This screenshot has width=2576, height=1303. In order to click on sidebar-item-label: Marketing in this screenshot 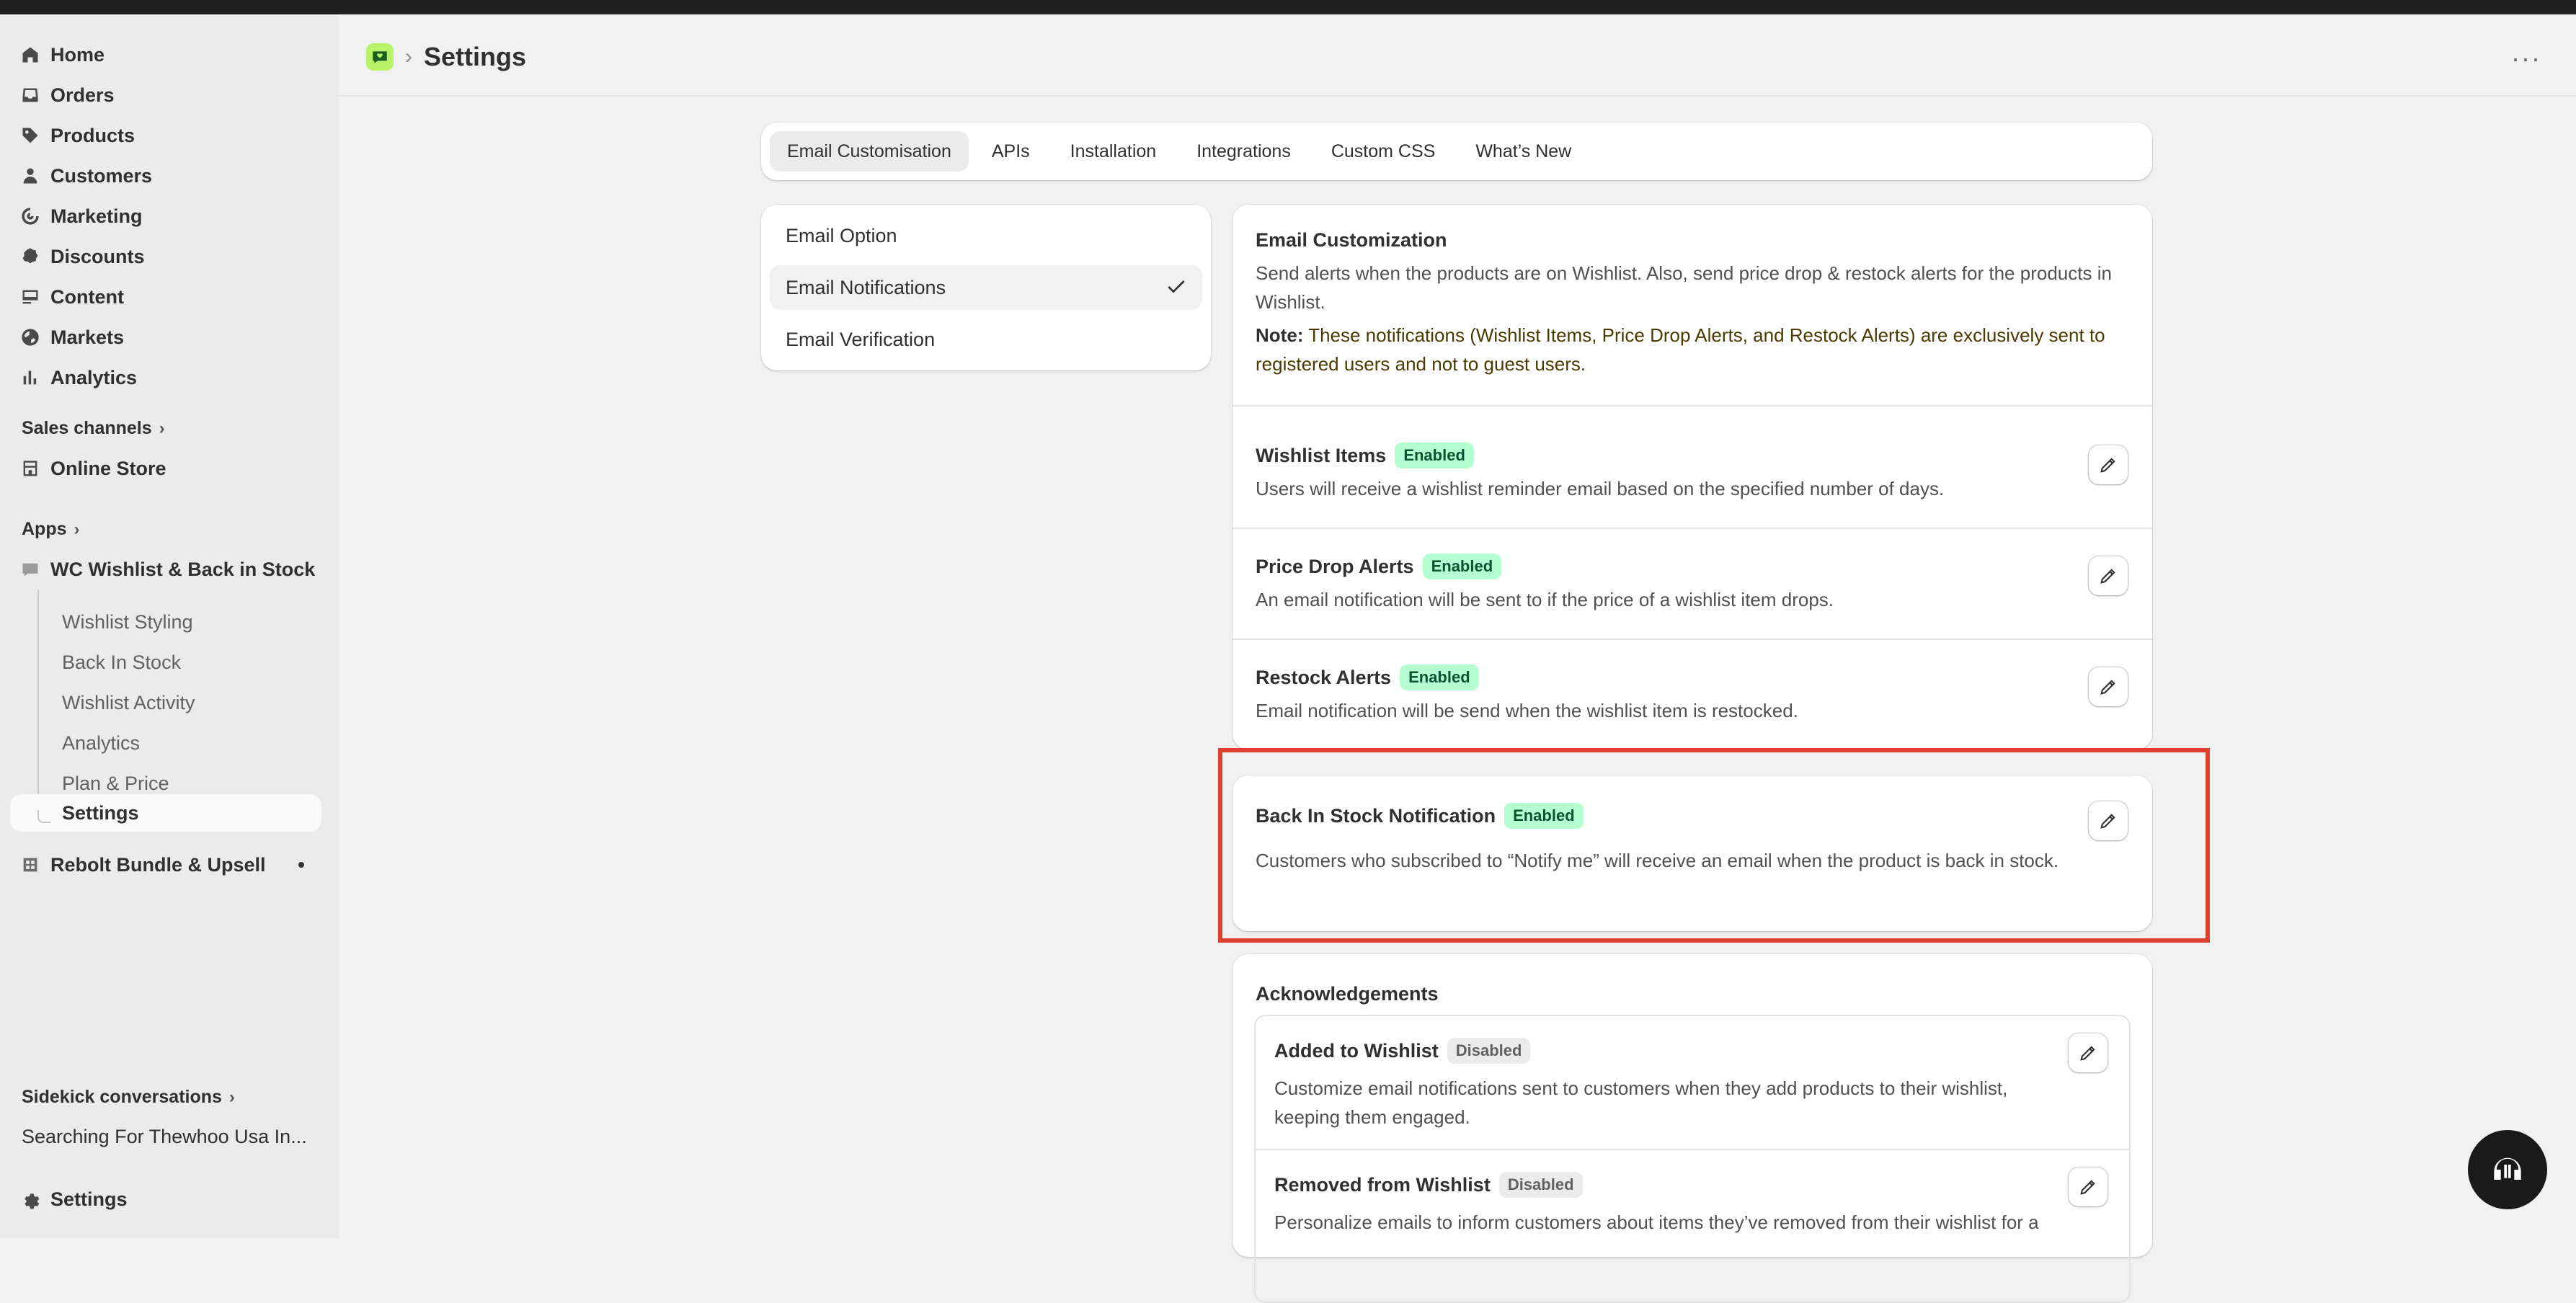, I will do `click(96, 216)`.